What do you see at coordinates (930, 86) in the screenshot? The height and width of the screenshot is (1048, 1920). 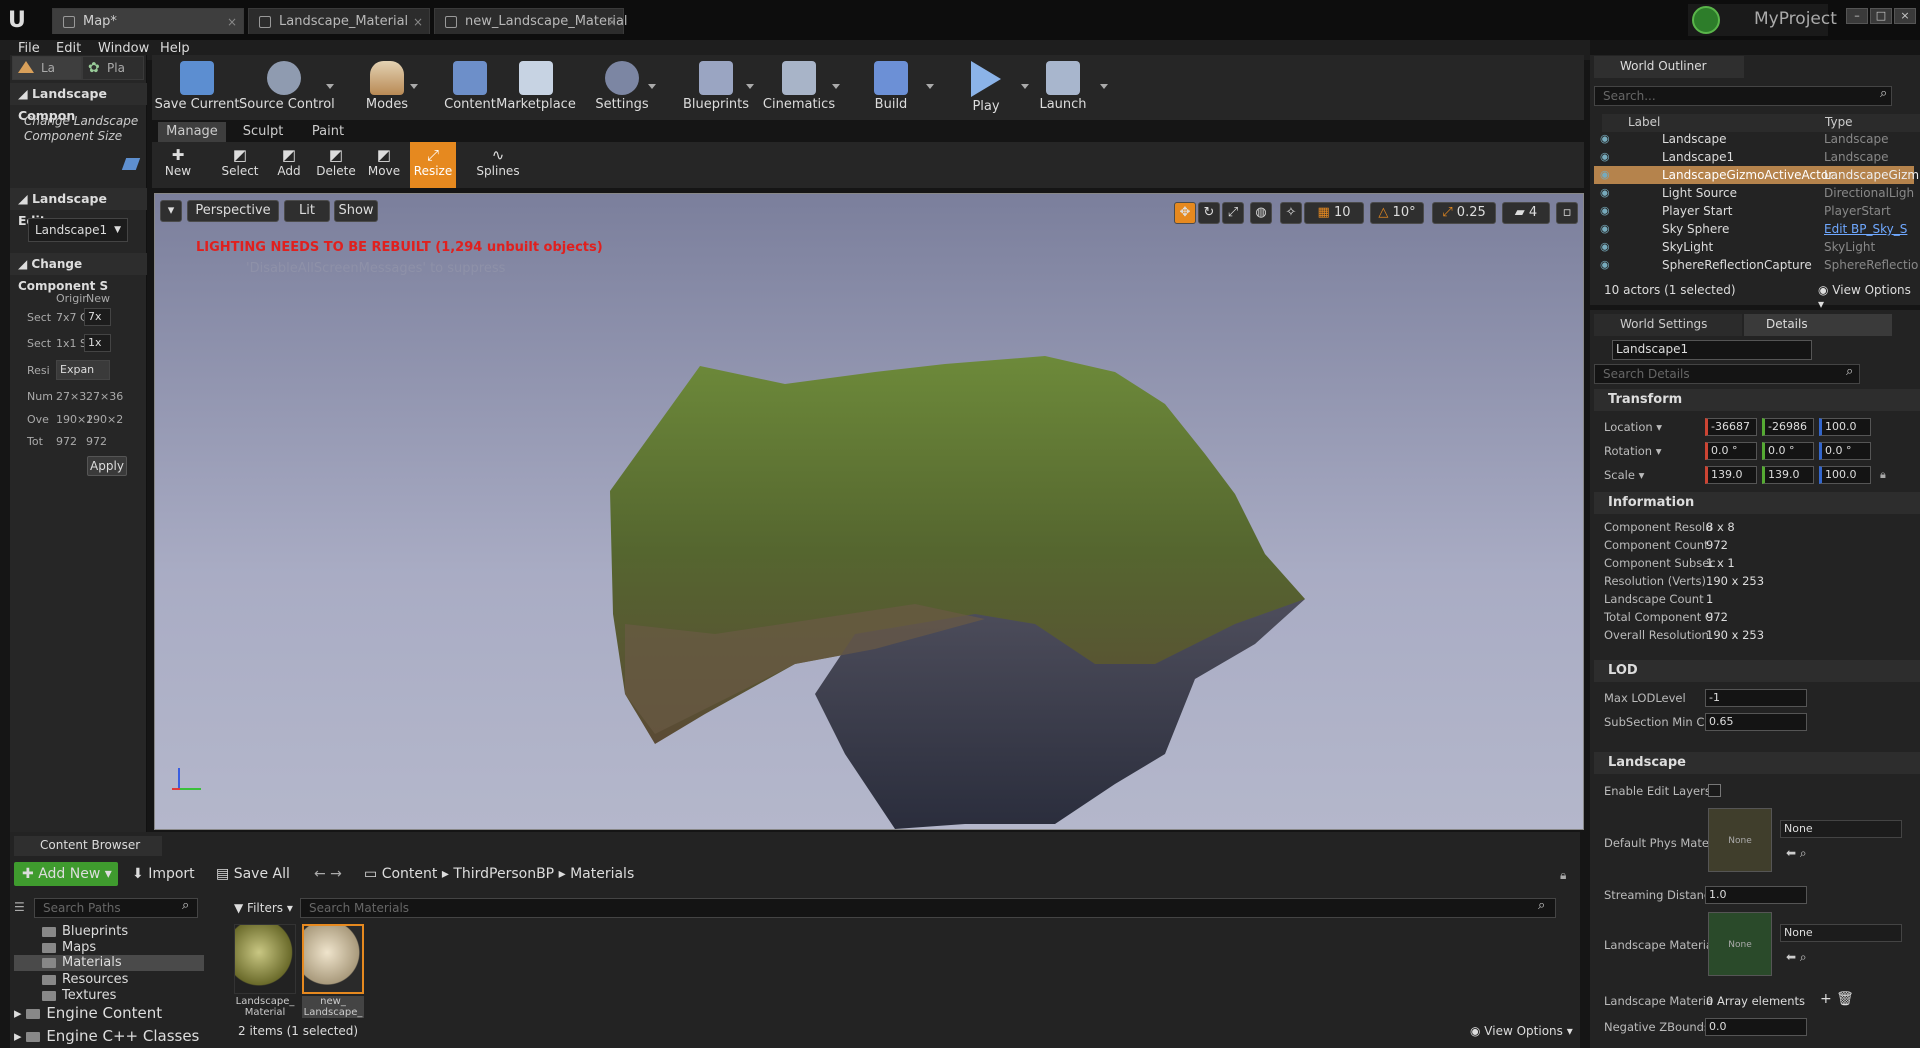 I see `build-dropdown` at bounding box center [930, 86].